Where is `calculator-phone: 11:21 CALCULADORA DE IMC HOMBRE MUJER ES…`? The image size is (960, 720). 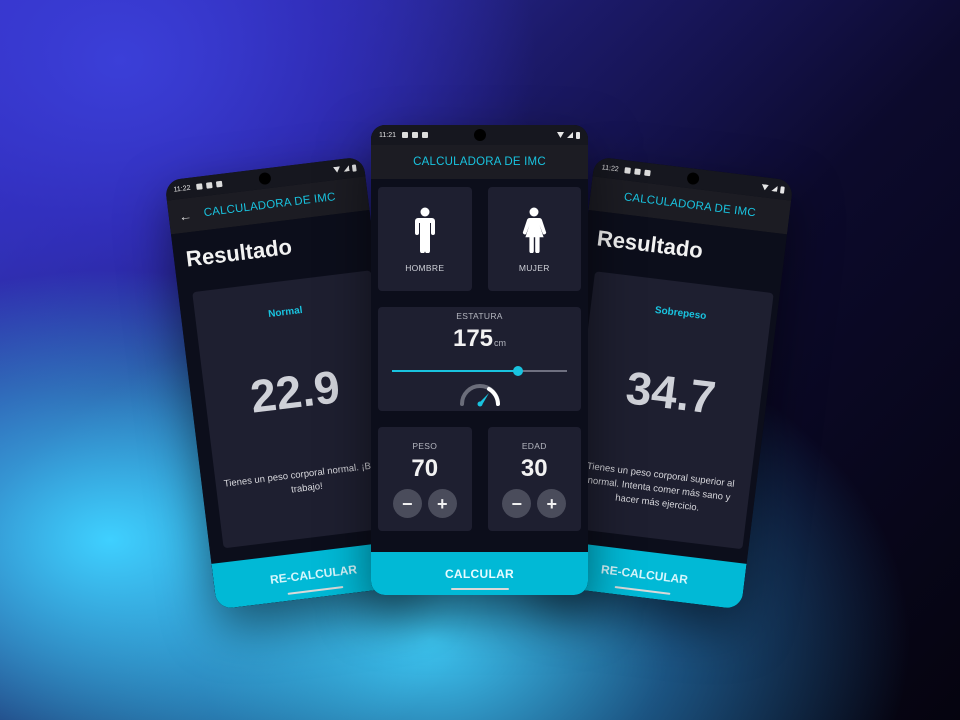
calculator-phone: 11:21 CALCULADORA DE IMC HOMBRE MUJER ES… is located at coordinates (479, 360).